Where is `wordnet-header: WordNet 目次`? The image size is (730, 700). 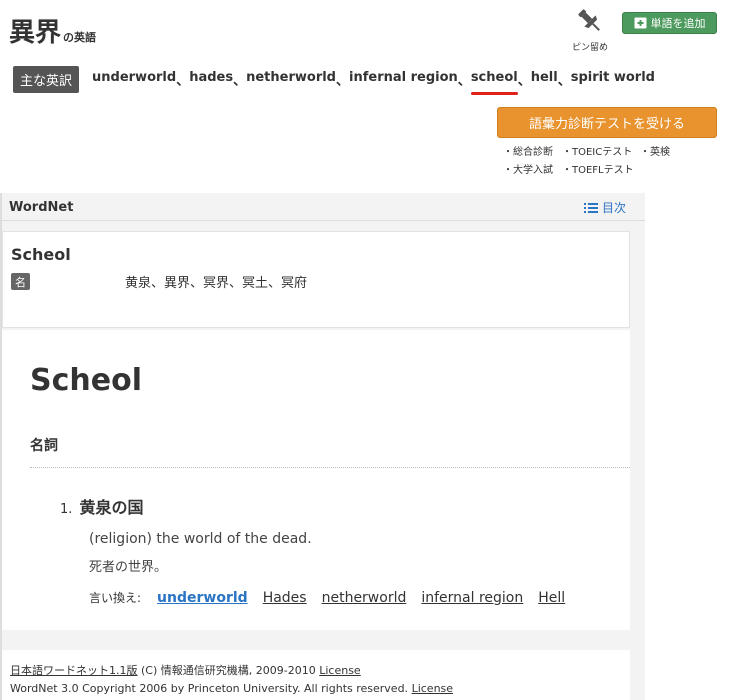 wordnet-header: WordNet 目次 is located at coordinates (323, 207).